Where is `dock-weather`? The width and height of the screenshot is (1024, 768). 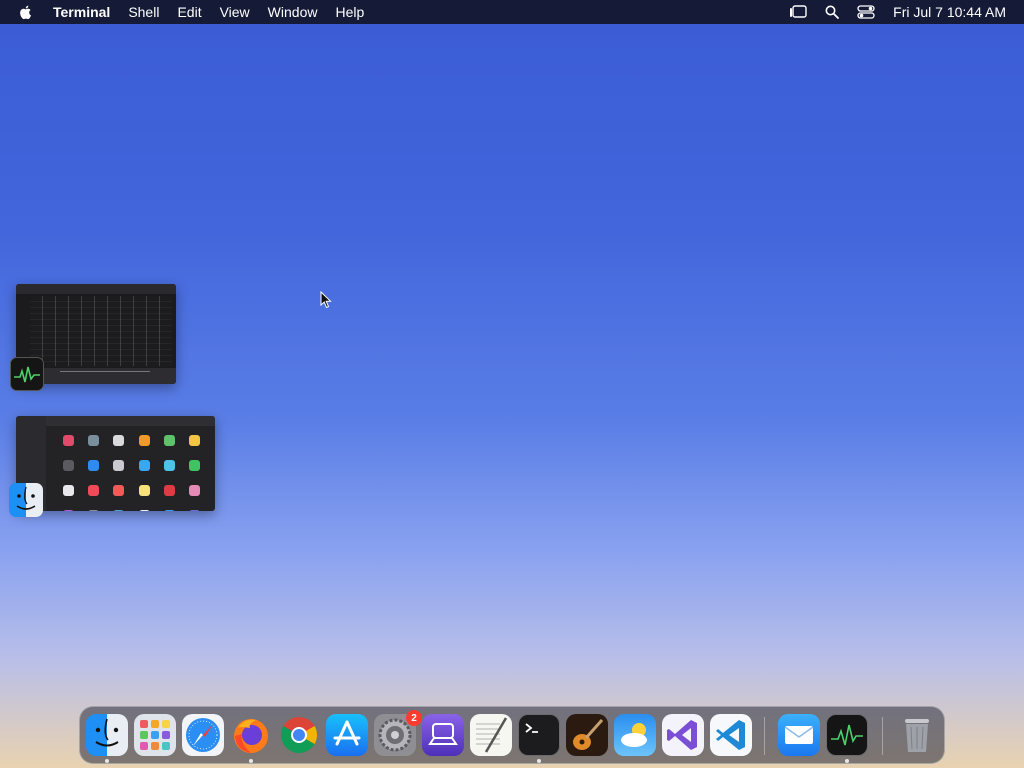
dock-weather is located at coordinates (635, 735).